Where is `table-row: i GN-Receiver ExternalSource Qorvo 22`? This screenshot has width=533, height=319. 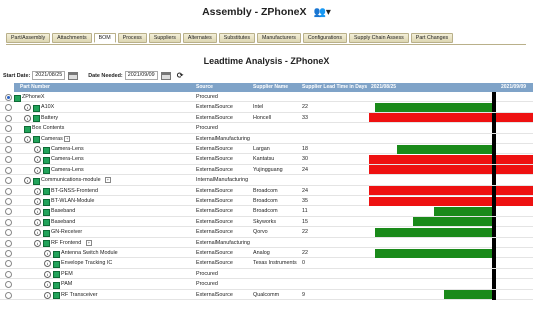
table-row: i GN-Receiver ExternalSource Qorvo 22 is located at coordinates (266, 232).